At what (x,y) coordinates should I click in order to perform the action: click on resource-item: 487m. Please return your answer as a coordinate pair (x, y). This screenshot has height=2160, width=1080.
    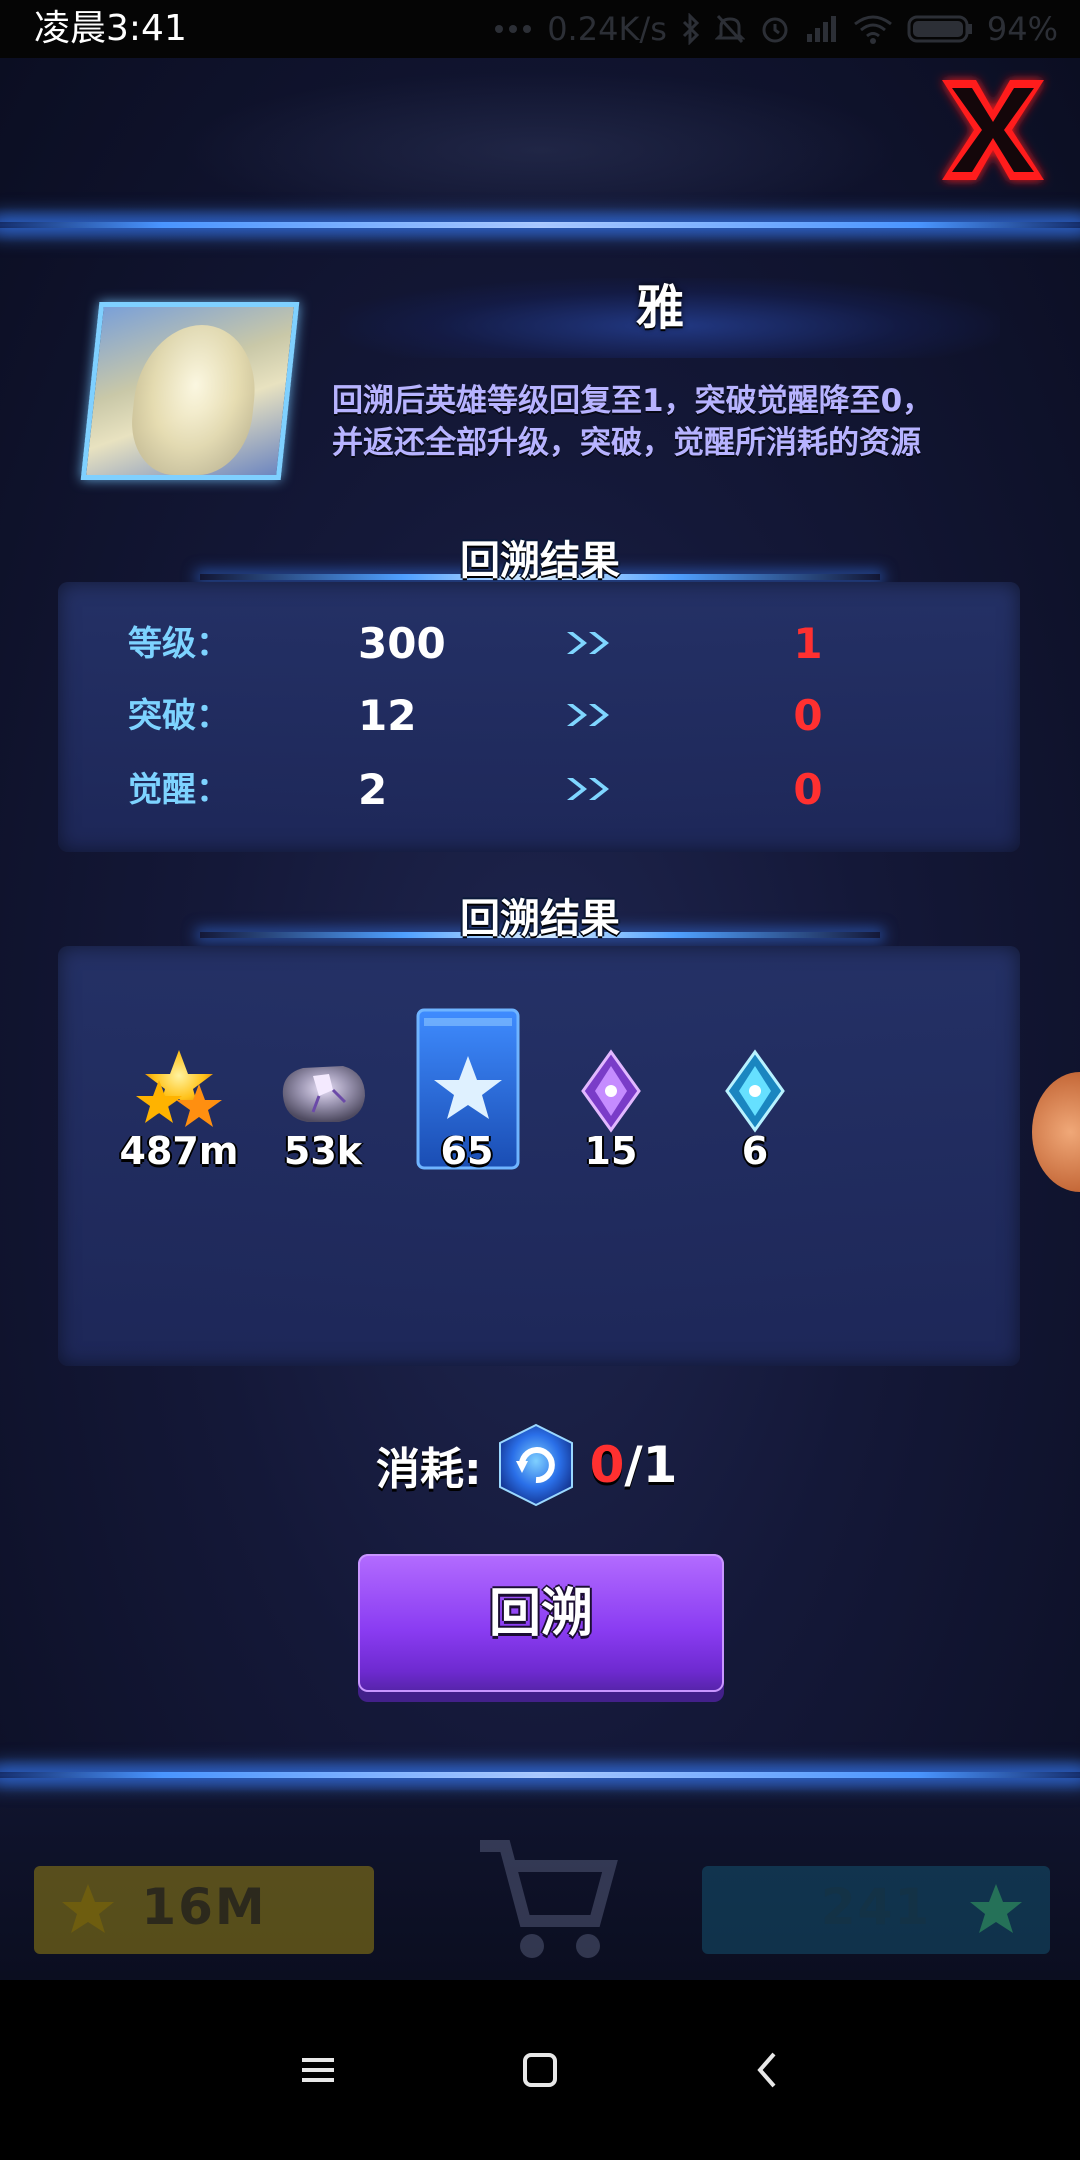
    Looking at the image, I should click on (179, 1101).